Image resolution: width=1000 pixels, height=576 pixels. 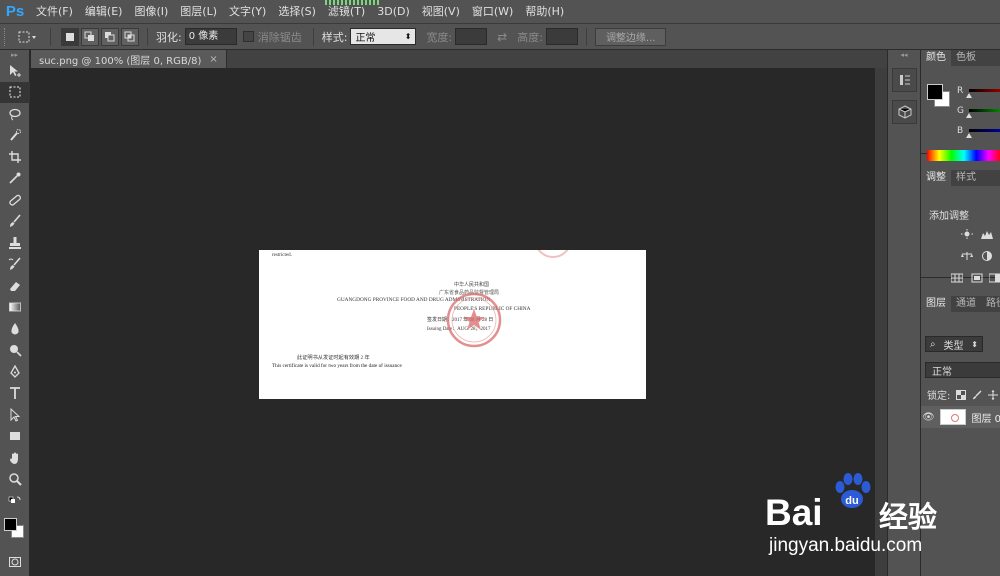 I want to click on hand-icon, so click(x=14, y=458).